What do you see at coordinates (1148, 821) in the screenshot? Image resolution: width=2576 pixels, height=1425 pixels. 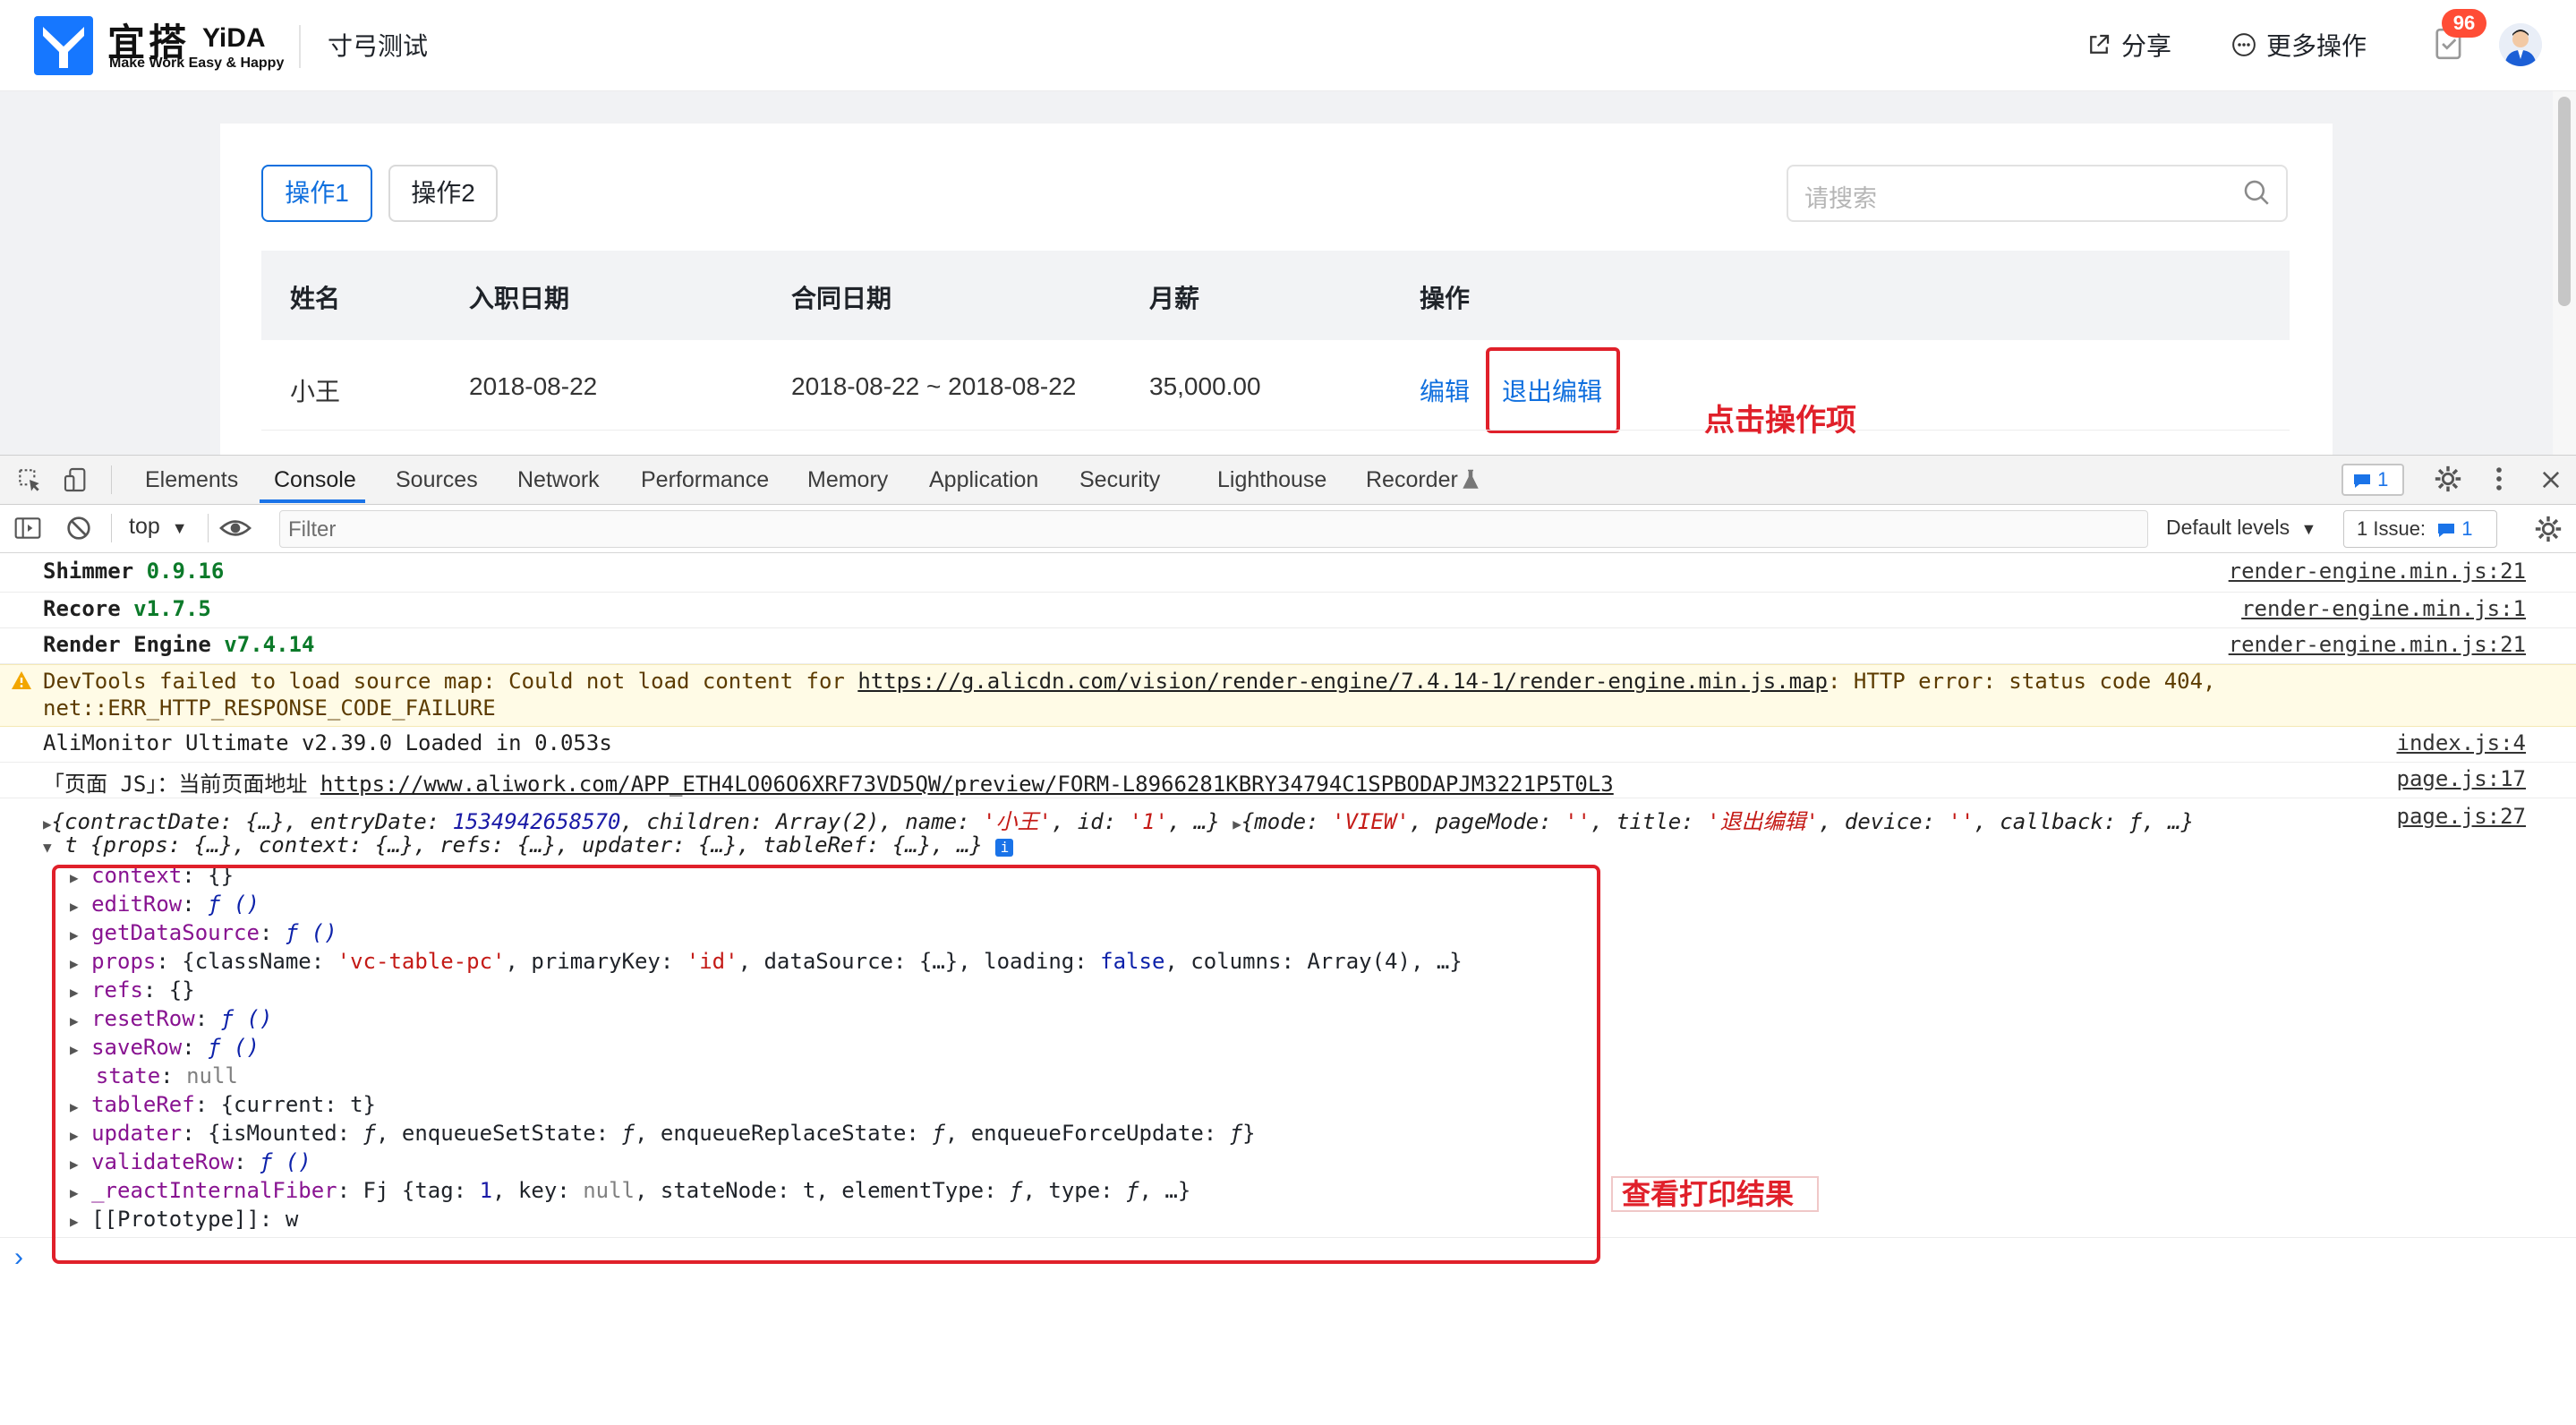 I see `id-value: '1'` at bounding box center [1148, 821].